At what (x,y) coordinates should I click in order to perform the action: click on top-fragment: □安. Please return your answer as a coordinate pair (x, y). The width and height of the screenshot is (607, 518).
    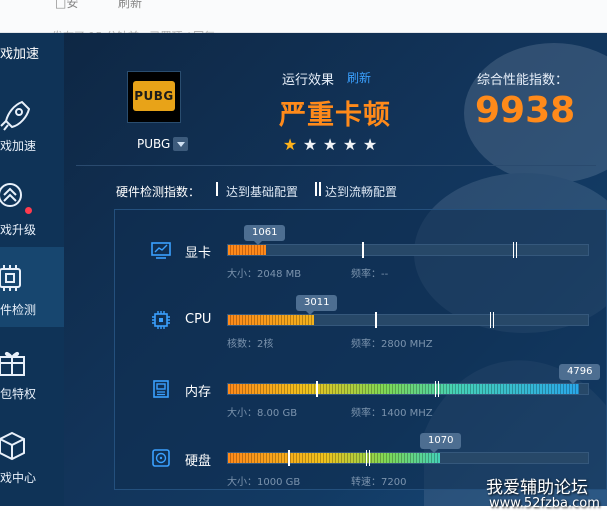
    Looking at the image, I should click on (67, 5).